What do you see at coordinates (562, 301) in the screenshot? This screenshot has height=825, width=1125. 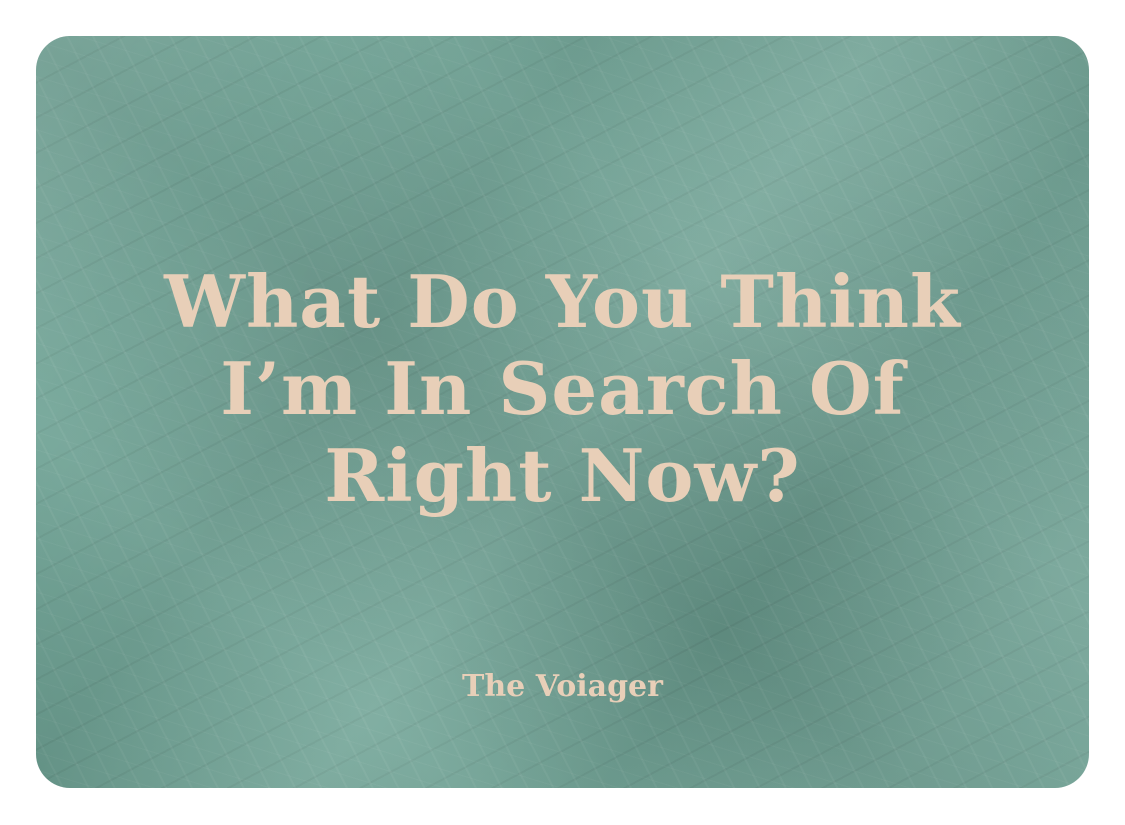 I see `headline-line-1: What Do You Think` at bounding box center [562, 301].